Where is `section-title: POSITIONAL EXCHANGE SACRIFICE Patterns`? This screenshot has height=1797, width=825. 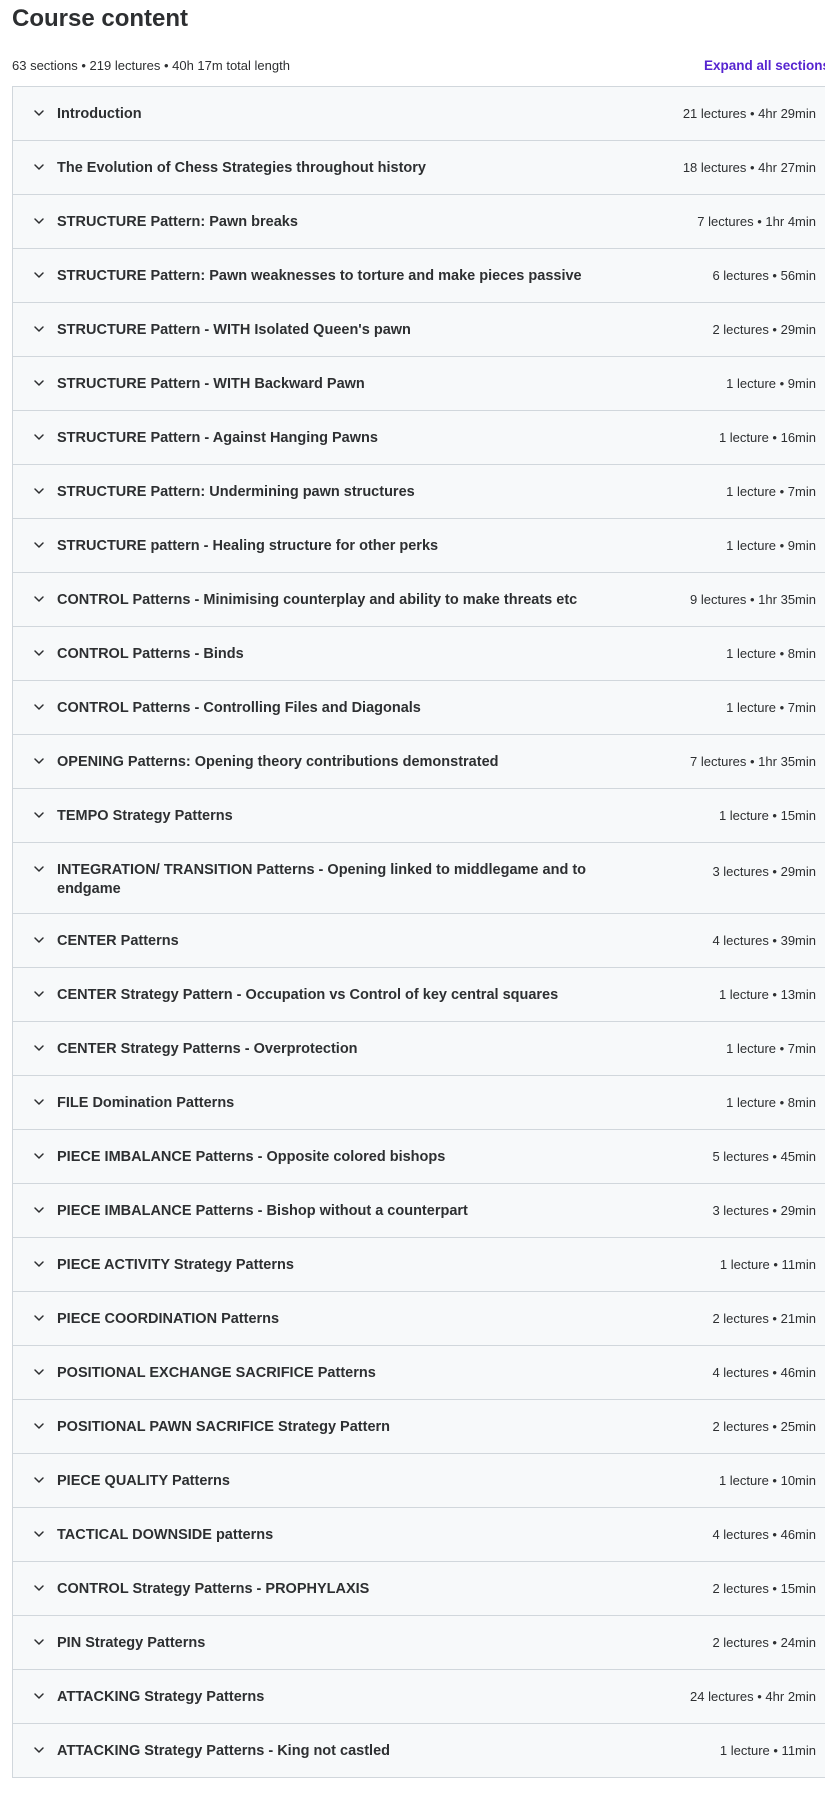
section-title: POSITIONAL EXCHANGE SACRIFICE Patterns is located at coordinates (216, 1373).